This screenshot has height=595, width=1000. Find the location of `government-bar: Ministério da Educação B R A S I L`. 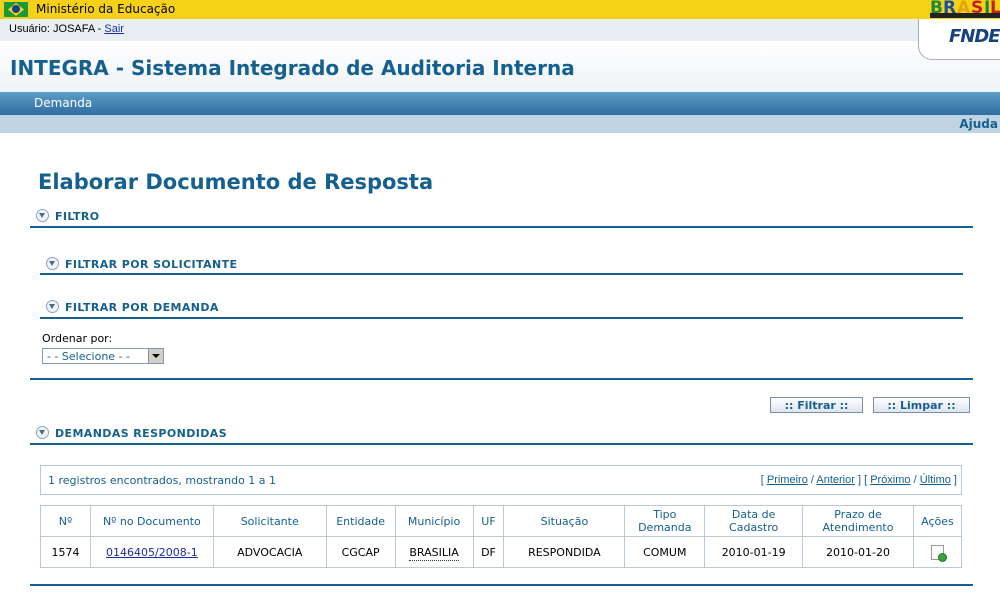

government-bar: Ministério da Educação B R A S I L is located at coordinates (500, 9).